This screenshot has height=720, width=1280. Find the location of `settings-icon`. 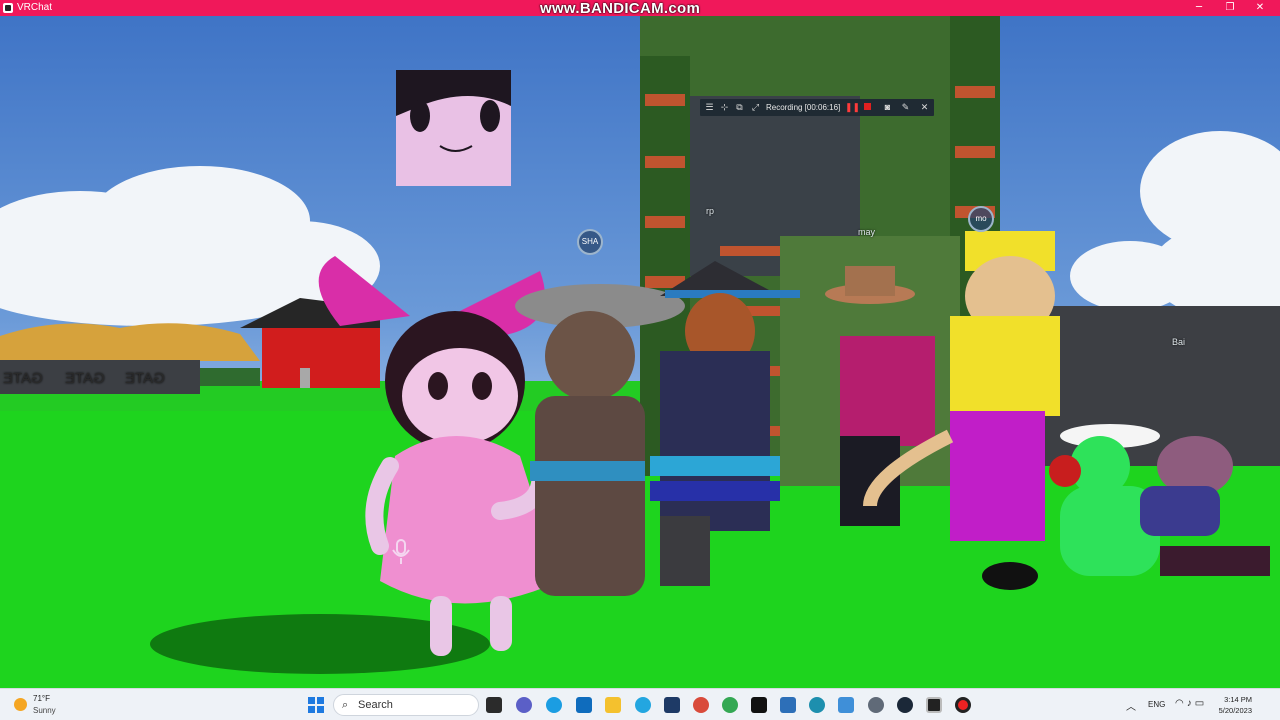

settings-icon is located at coordinates (876, 705).